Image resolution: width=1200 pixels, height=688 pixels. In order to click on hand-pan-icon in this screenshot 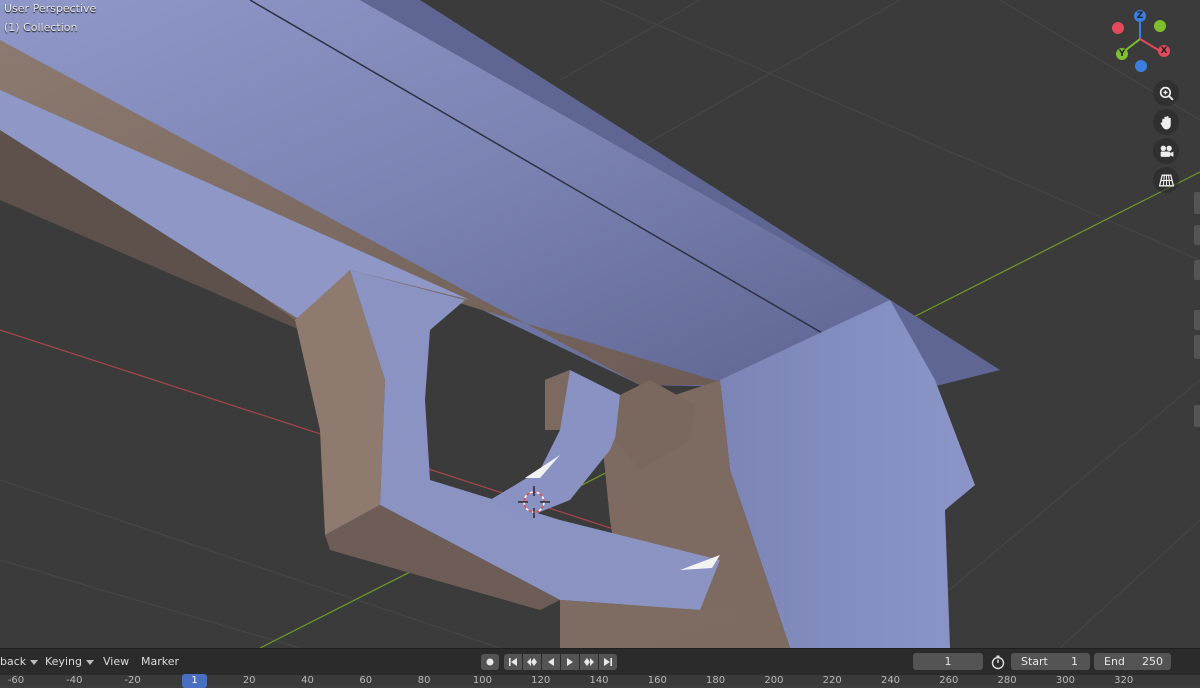, I will do `click(1165, 122)`.